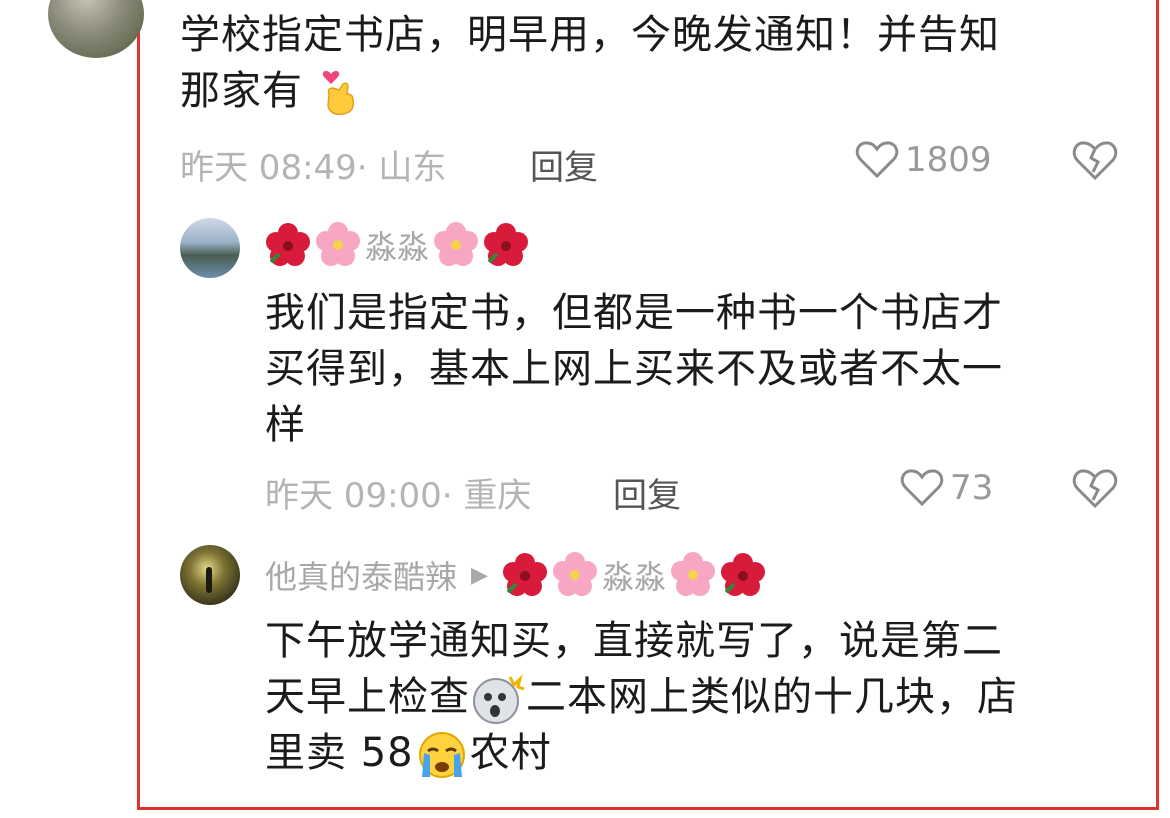 This screenshot has width=1170, height=818. What do you see at coordinates (650, 63) in the screenshot?
I see `comment-text: 学校指定书店，明早用，今晚发通知！并告知 那家有` at bounding box center [650, 63].